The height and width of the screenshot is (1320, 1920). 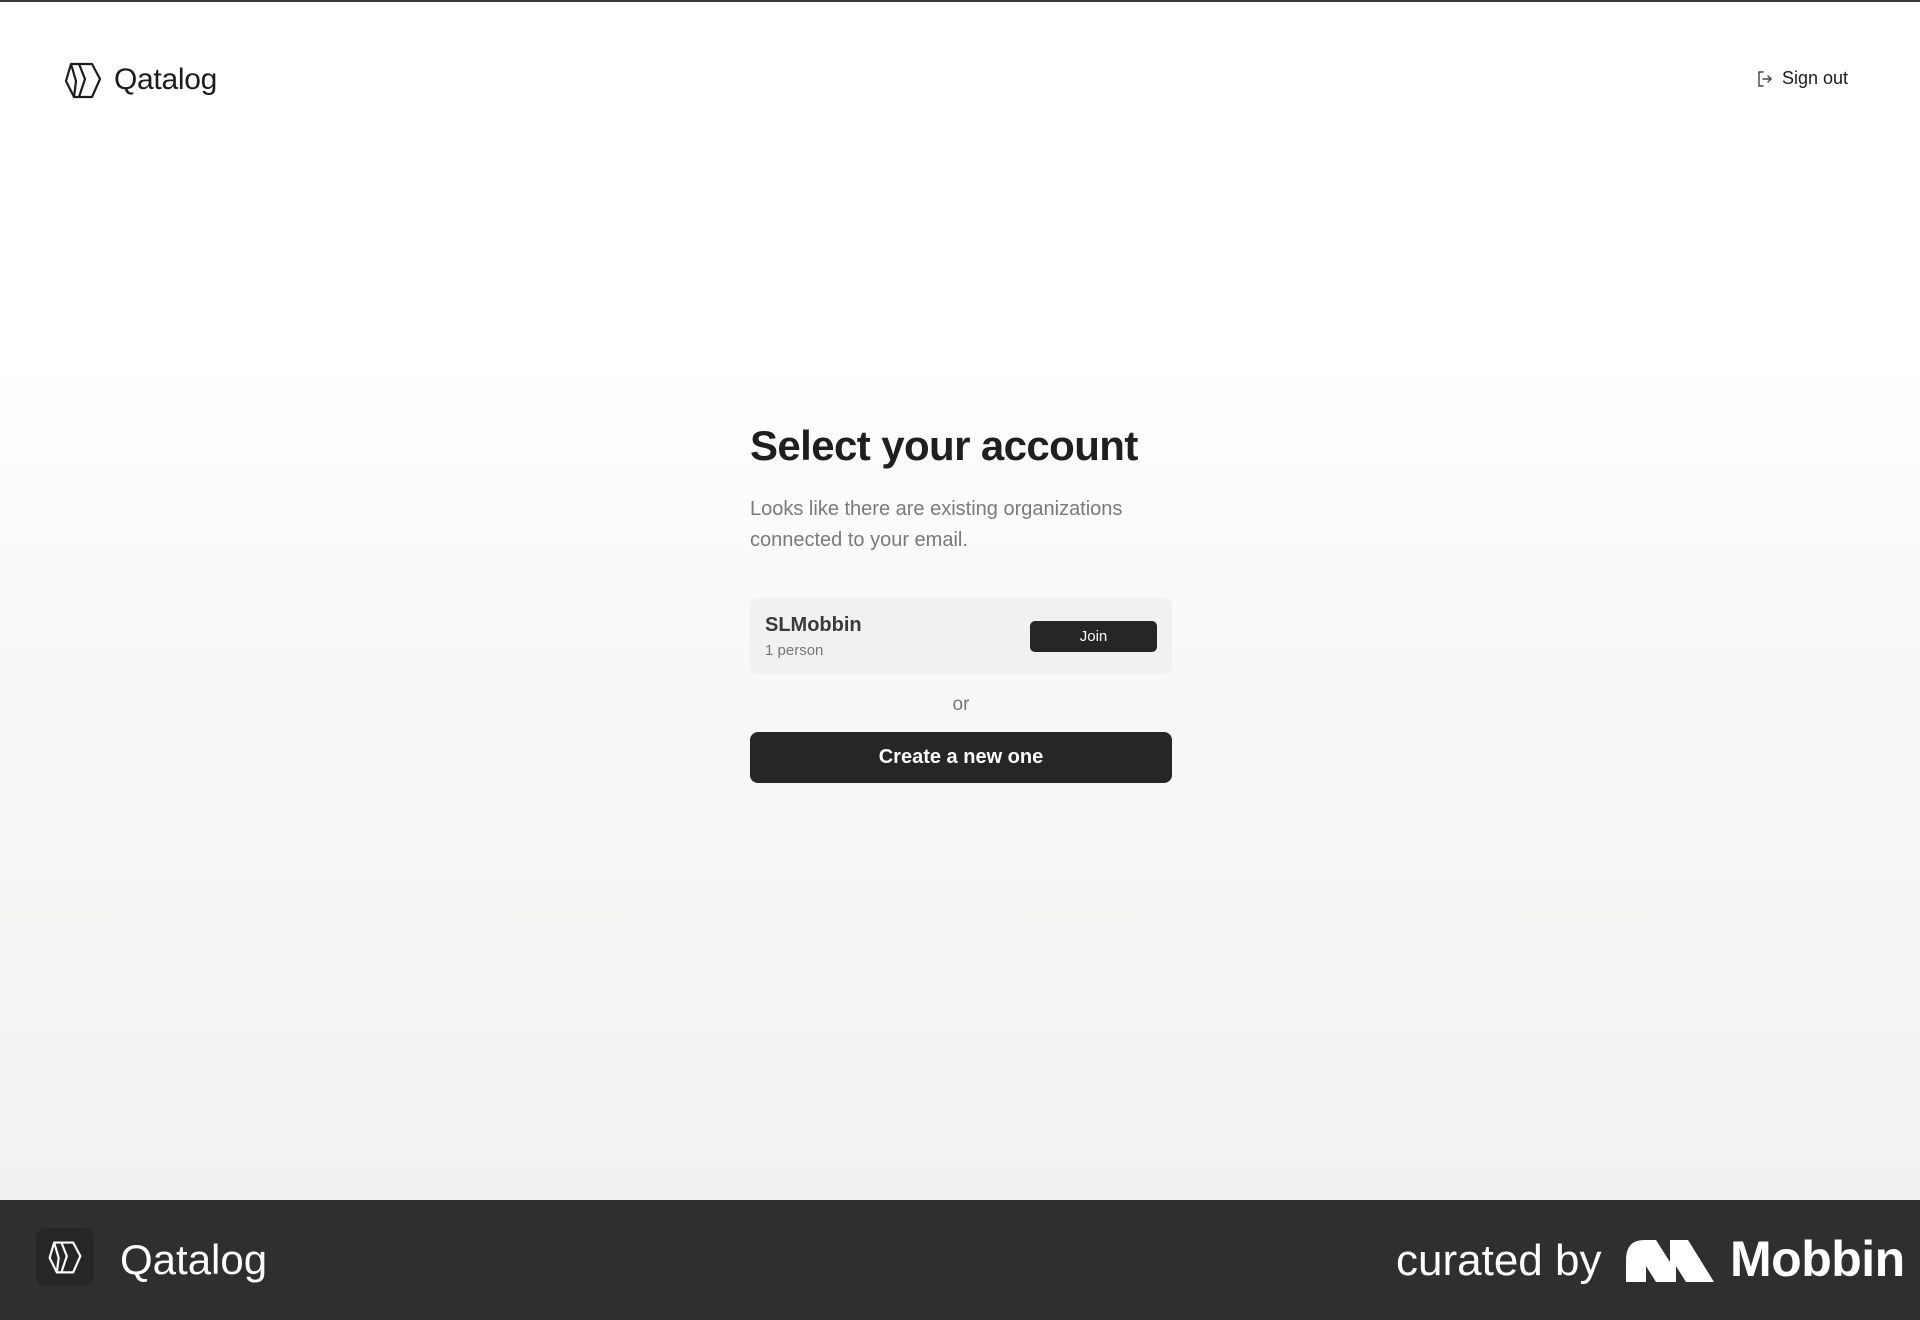 What do you see at coordinates (961, 636) in the screenshot?
I see `organization-card: SLMobbin 1 person Join` at bounding box center [961, 636].